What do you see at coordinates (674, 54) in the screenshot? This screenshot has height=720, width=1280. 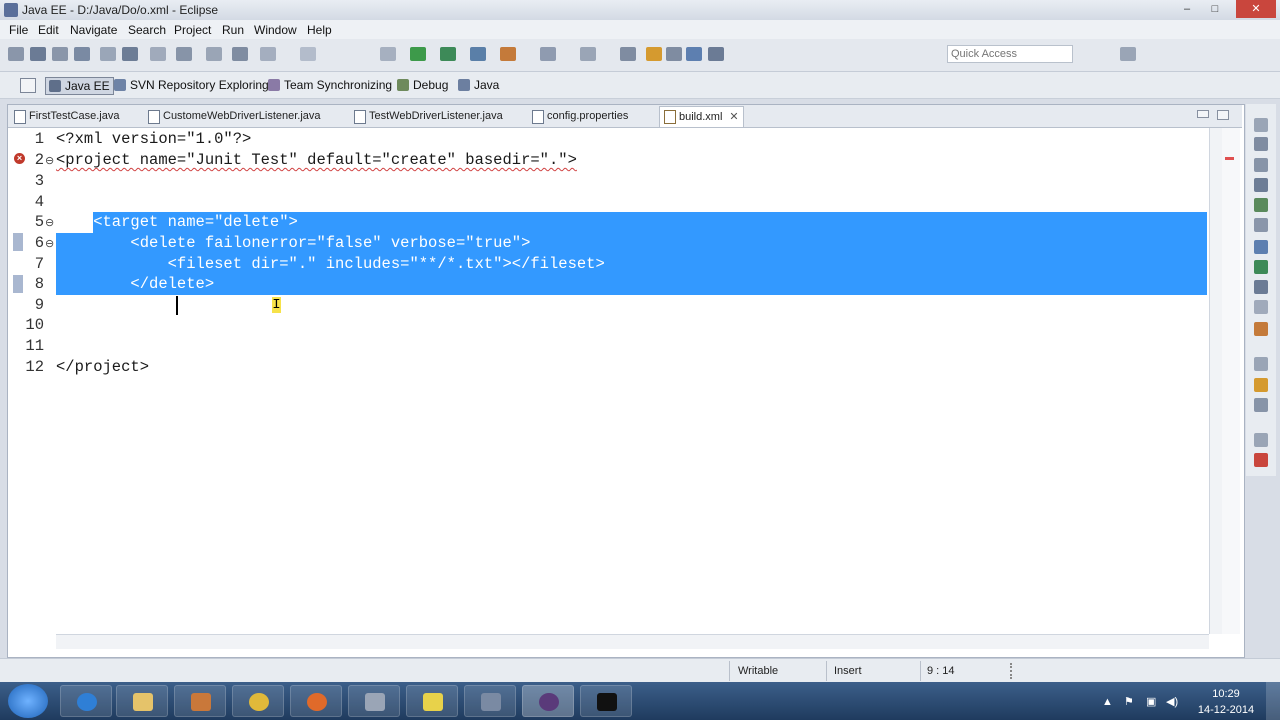 I see `back-icon` at bounding box center [674, 54].